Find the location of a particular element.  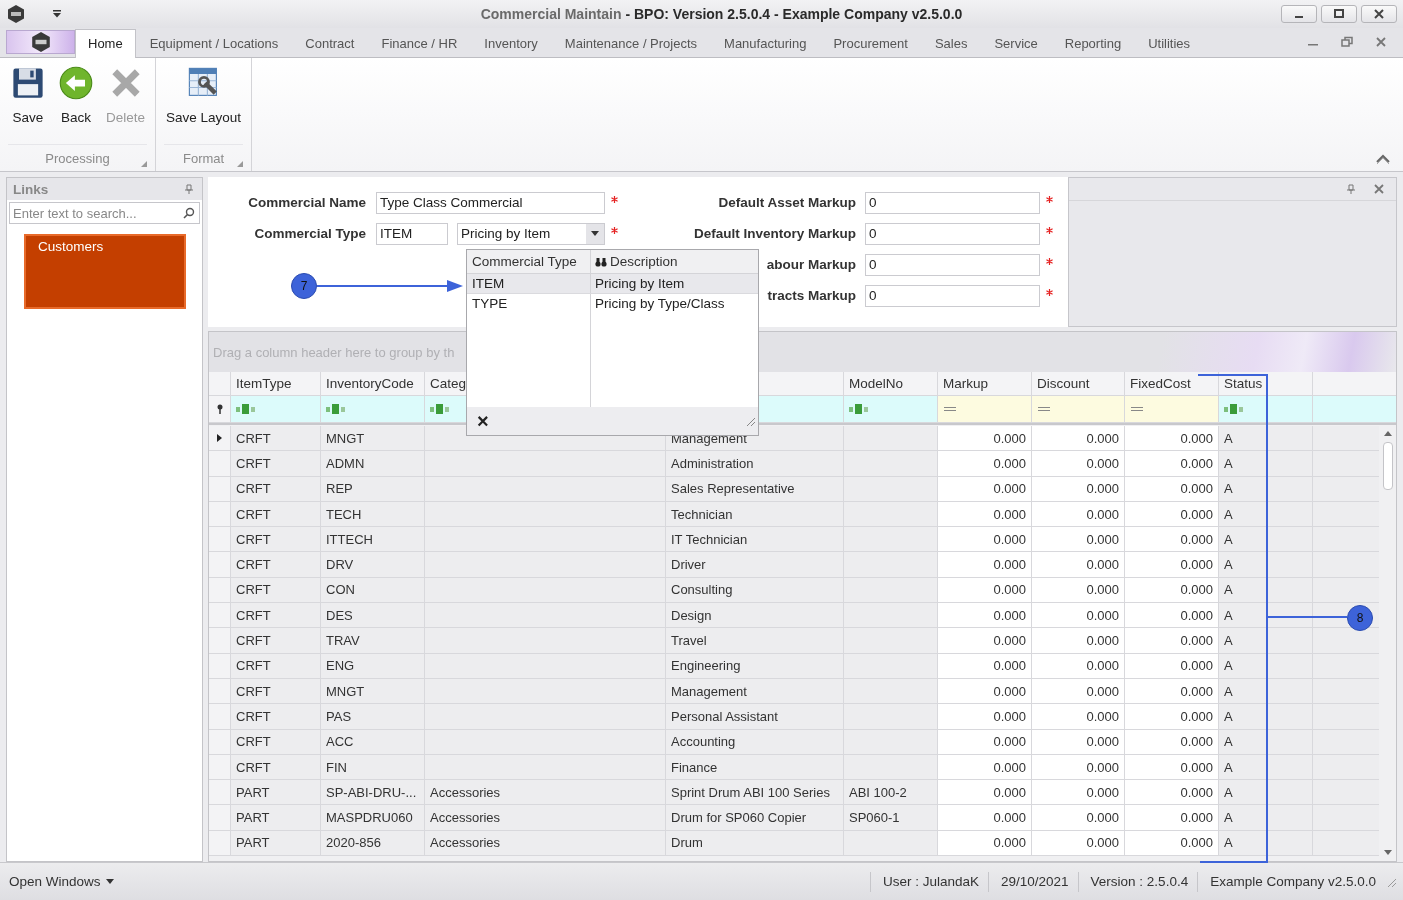

maximize-button is located at coordinates (1339, 14).